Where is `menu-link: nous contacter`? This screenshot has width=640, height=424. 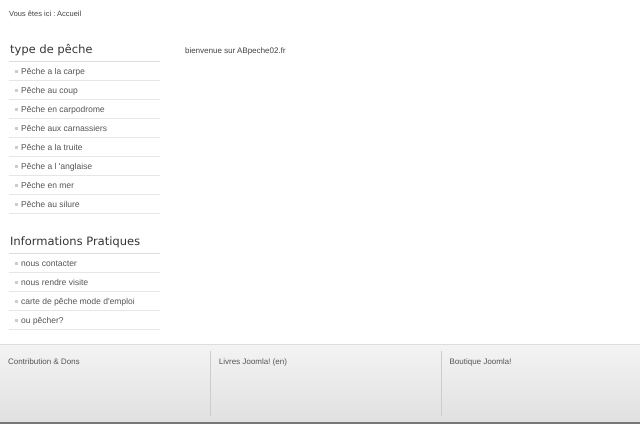 menu-link: nous contacter is located at coordinates (49, 263).